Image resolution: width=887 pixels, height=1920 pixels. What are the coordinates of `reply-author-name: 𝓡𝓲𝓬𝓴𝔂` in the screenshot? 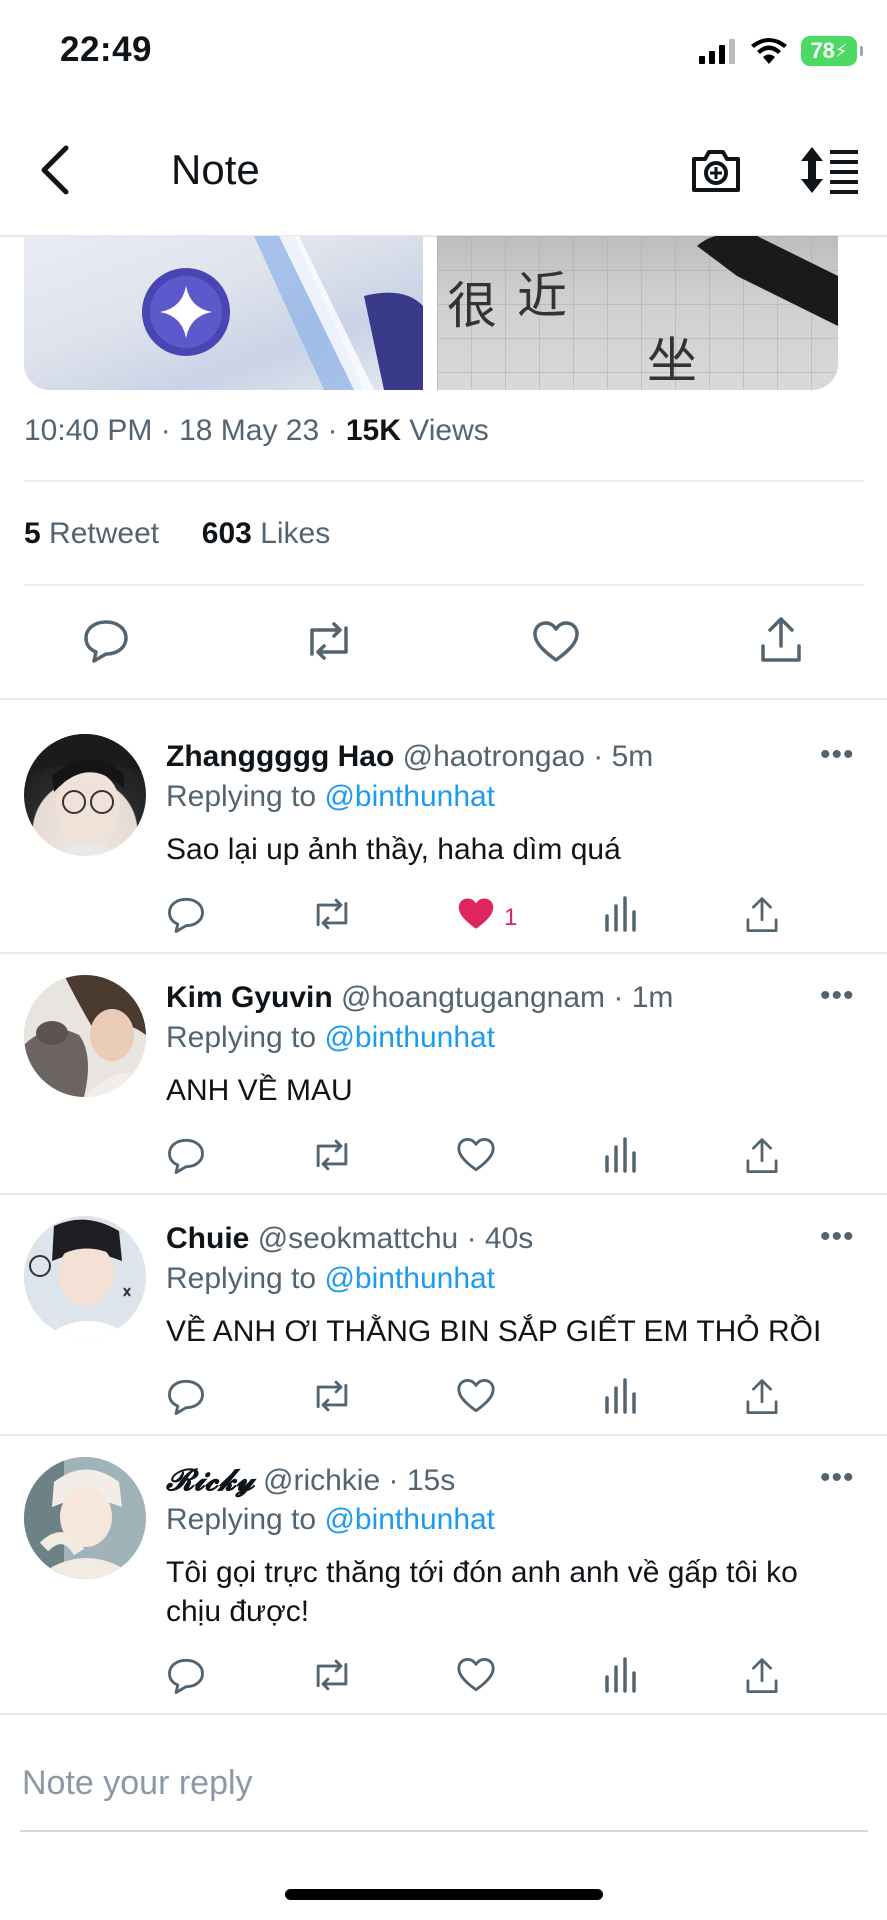 It's located at (210, 1480).